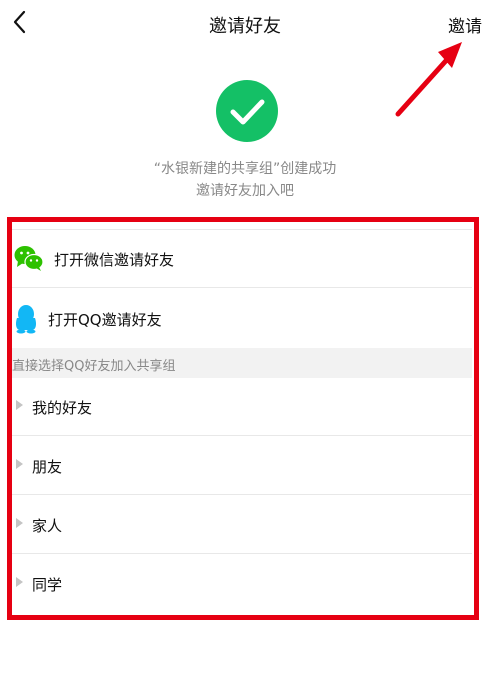  Describe the element at coordinates (245, 191) in the screenshot. I see `success-line-2: 邀请好友加入吧` at that location.